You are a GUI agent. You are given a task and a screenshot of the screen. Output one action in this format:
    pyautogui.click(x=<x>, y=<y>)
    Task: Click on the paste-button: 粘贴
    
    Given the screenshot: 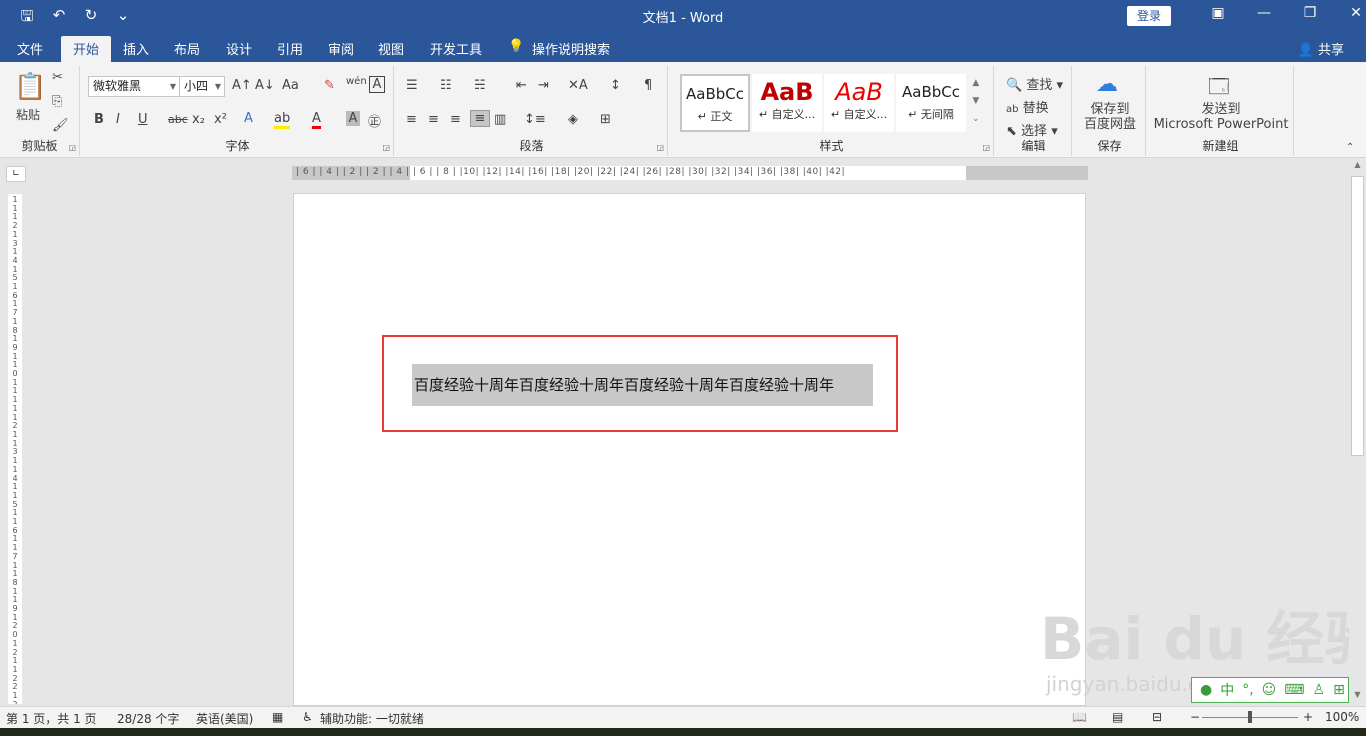 What is the action you would take?
    pyautogui.click(x=28, y=114)
    